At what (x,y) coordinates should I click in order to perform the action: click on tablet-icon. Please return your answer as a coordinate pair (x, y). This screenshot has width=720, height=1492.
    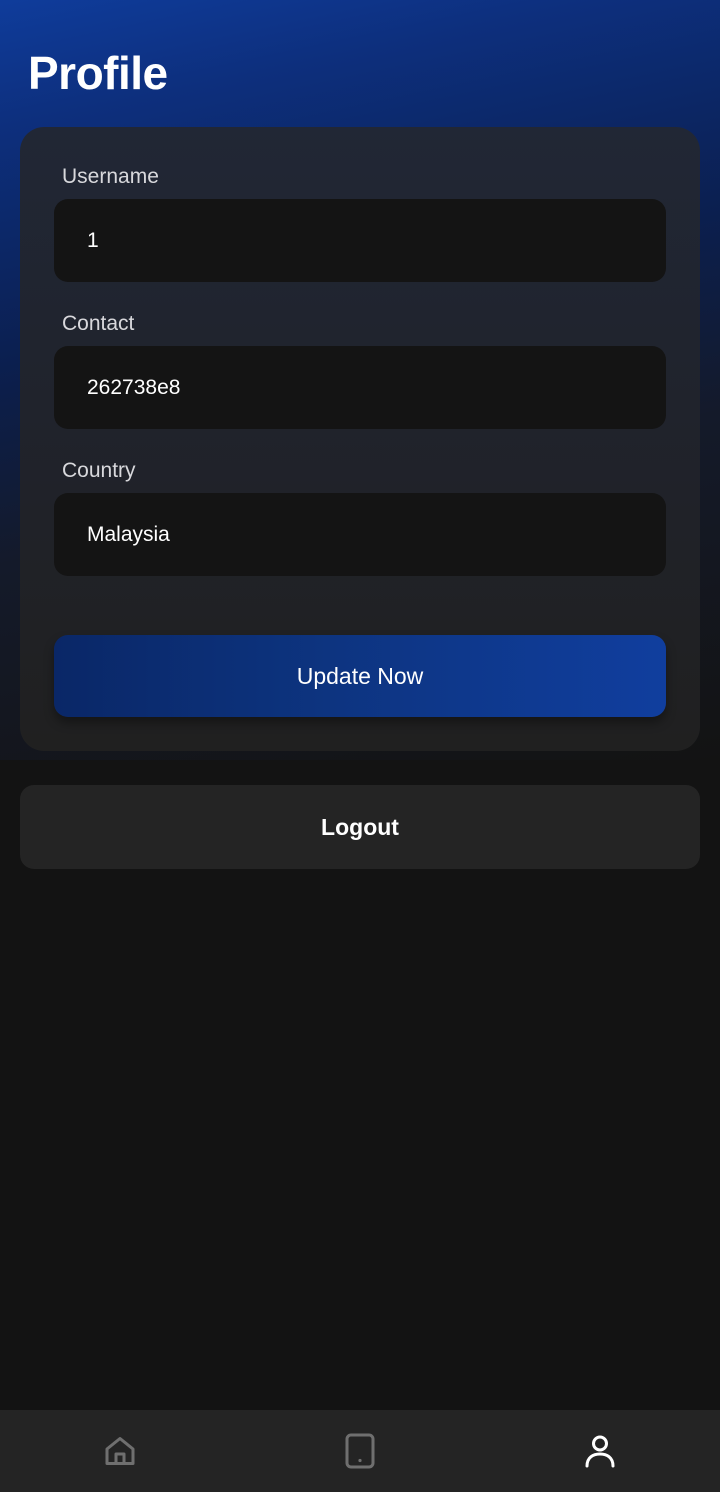
    Looking at the image, I should click on (360, 1451).